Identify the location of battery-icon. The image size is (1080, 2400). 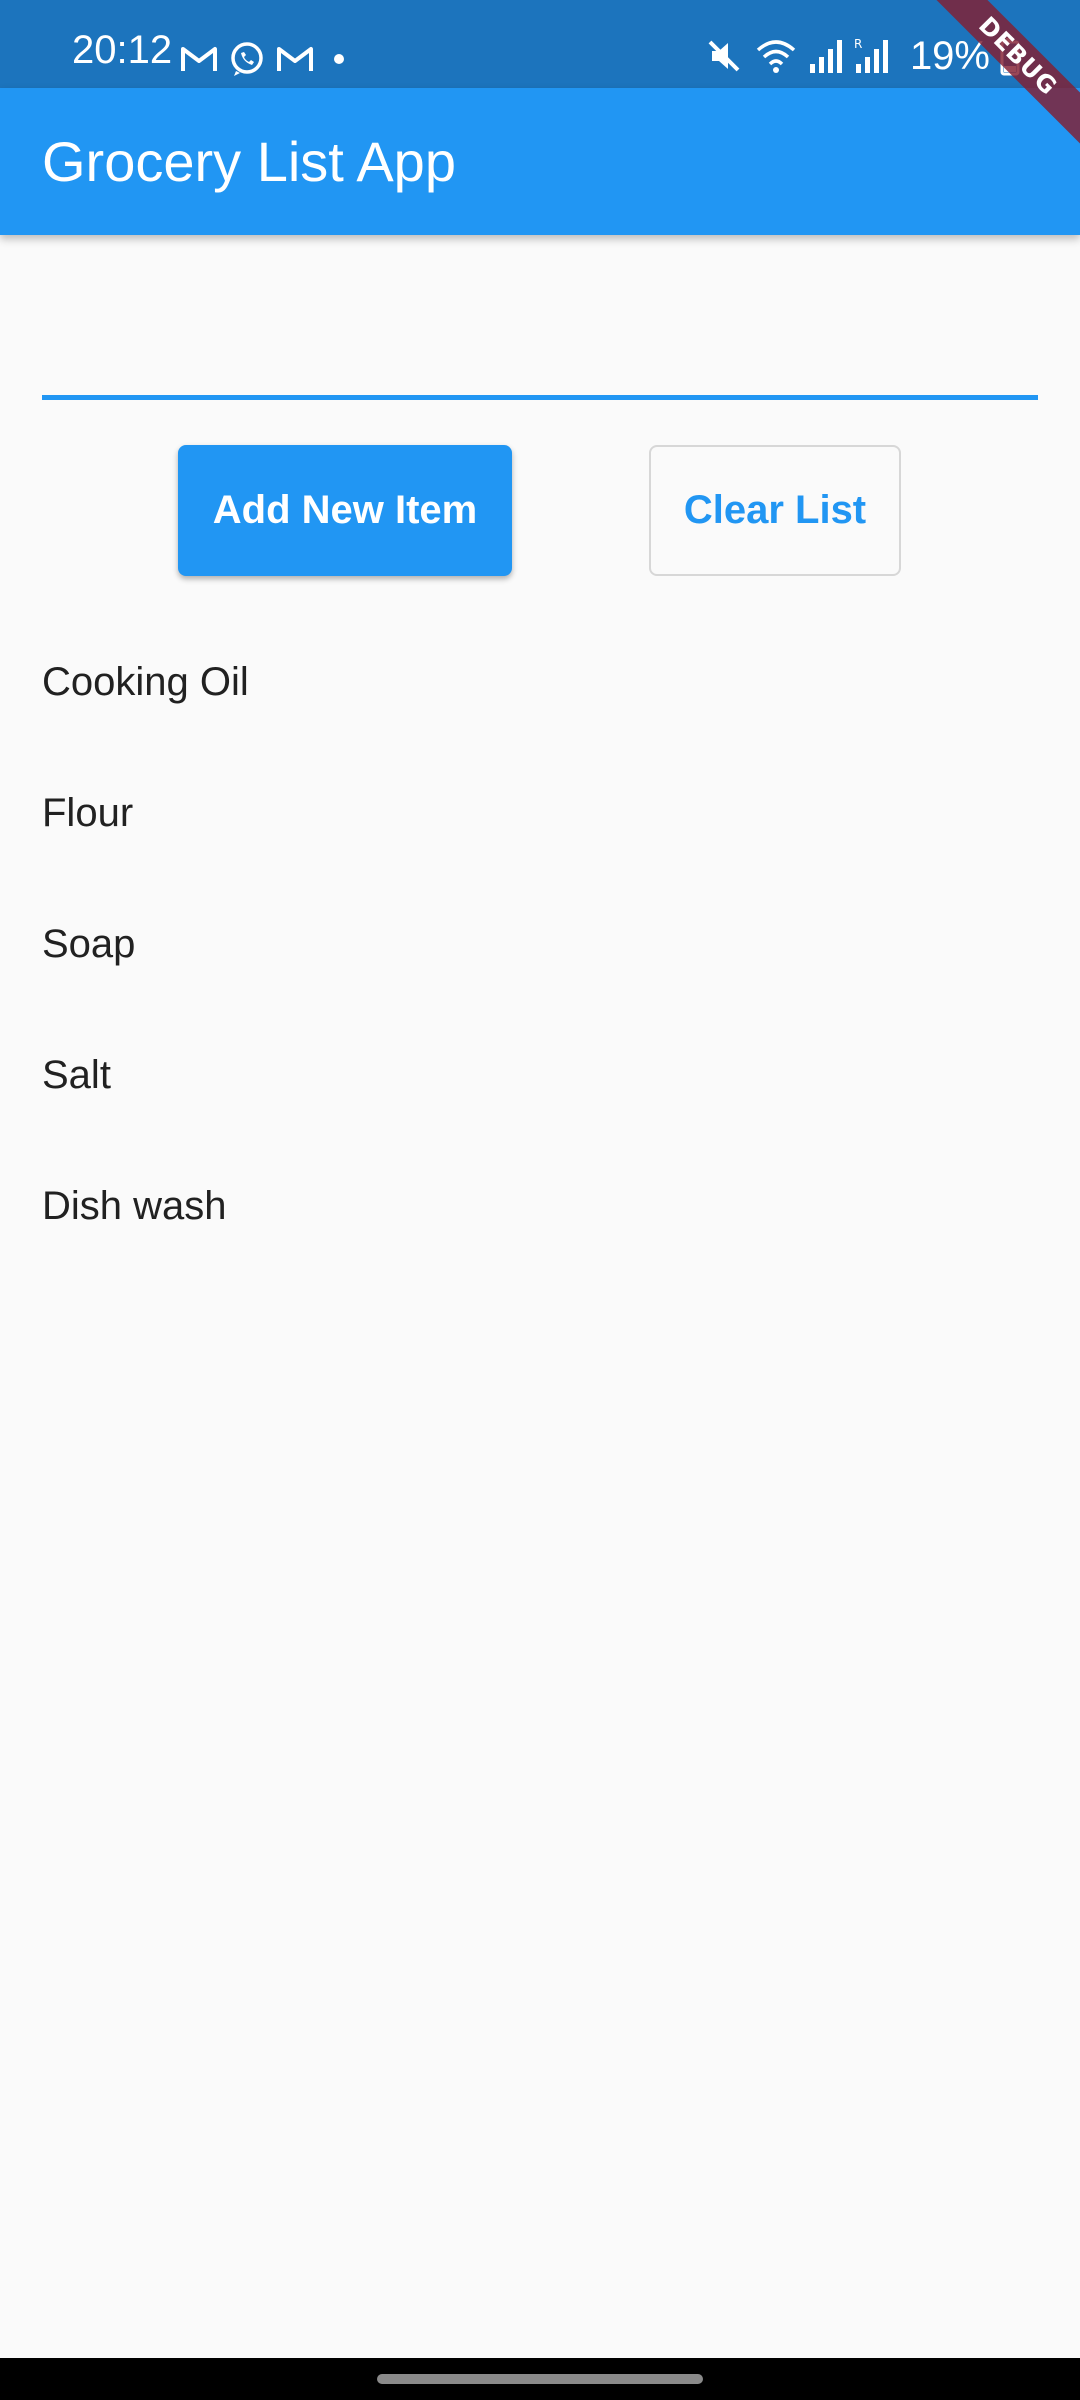
(1010, 57).